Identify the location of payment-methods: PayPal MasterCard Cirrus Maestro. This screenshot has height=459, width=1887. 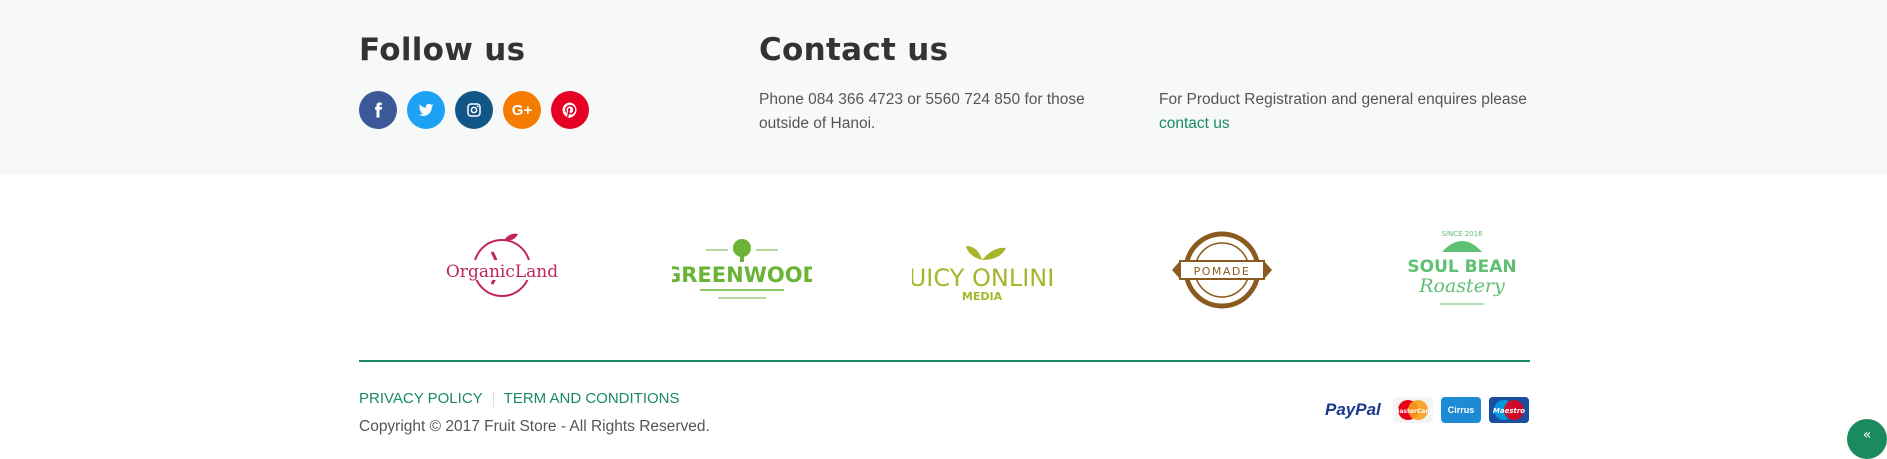
(1427, 410).